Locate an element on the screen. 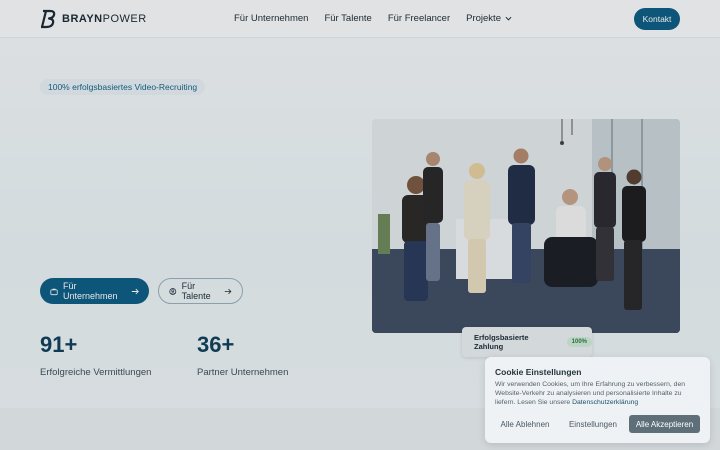 The image size is (720, 450). privacy-policy-link: Datenschutzerklärung is located at coordinates (605, 402).